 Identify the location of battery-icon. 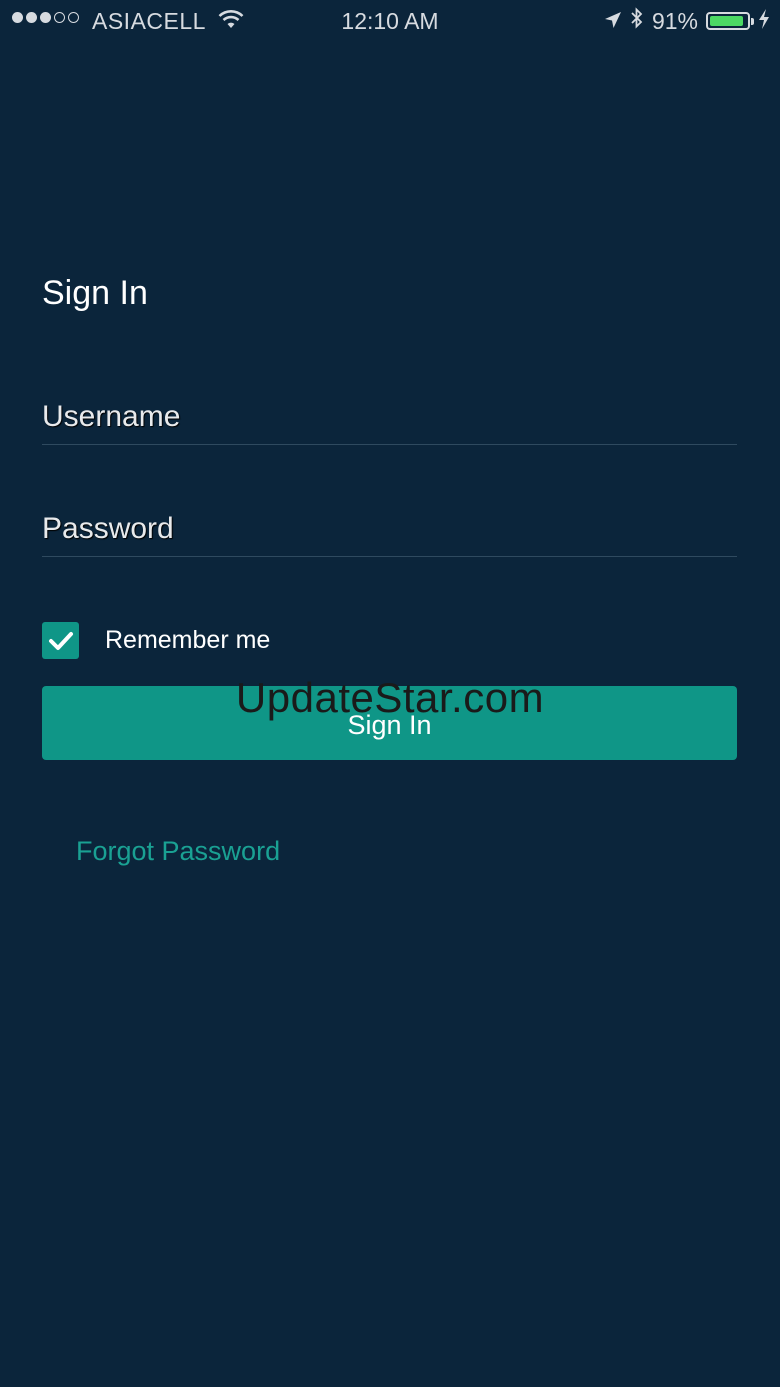
(730, 21).